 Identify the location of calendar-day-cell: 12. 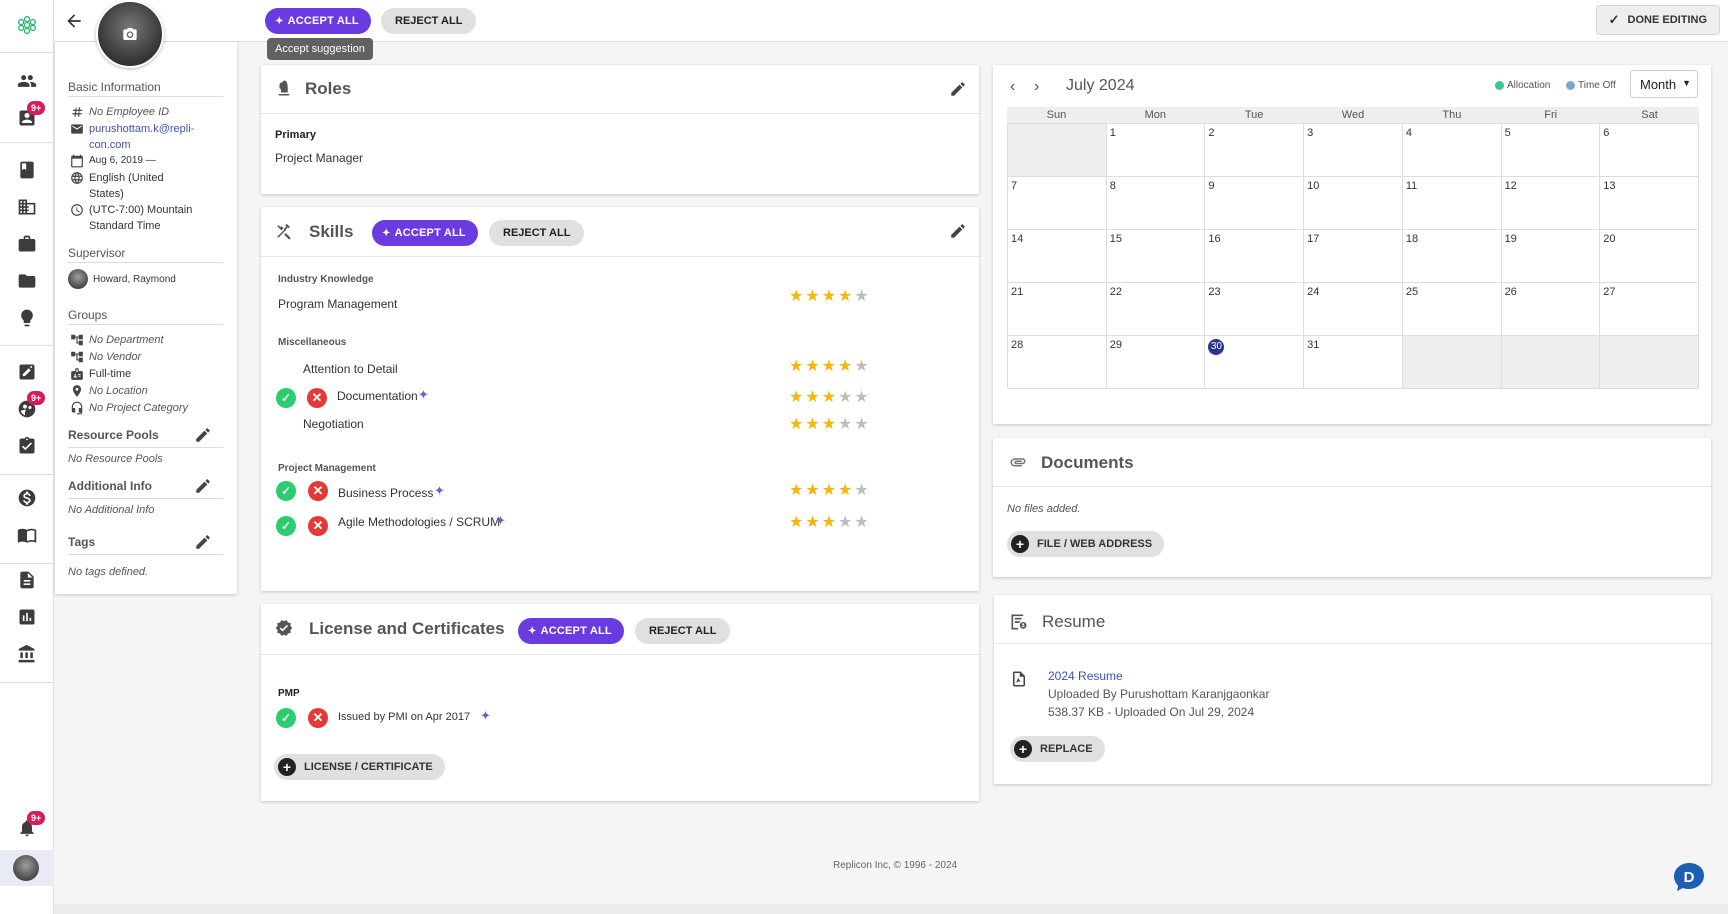
(1551, 203).